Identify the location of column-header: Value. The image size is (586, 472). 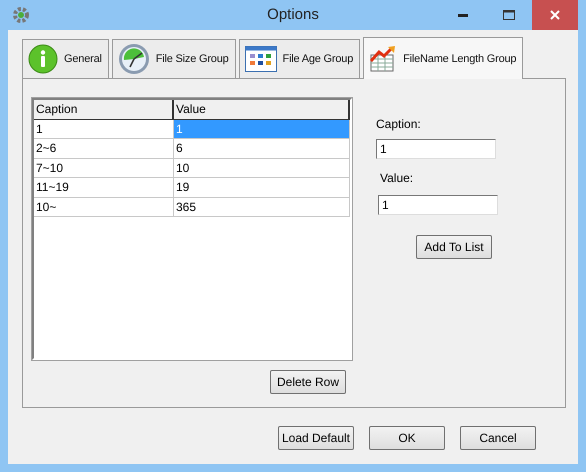
(262, 110).